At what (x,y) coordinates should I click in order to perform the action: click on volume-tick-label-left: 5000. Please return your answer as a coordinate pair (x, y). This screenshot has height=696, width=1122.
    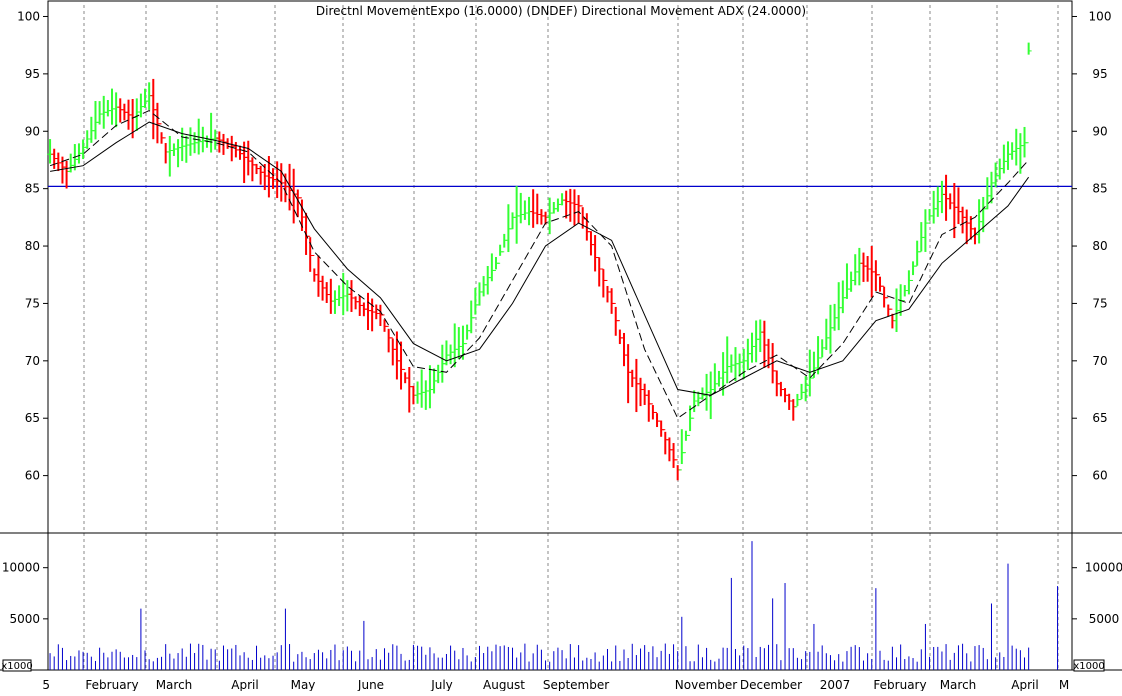
    Looking at the image, I should click on (24, 619).